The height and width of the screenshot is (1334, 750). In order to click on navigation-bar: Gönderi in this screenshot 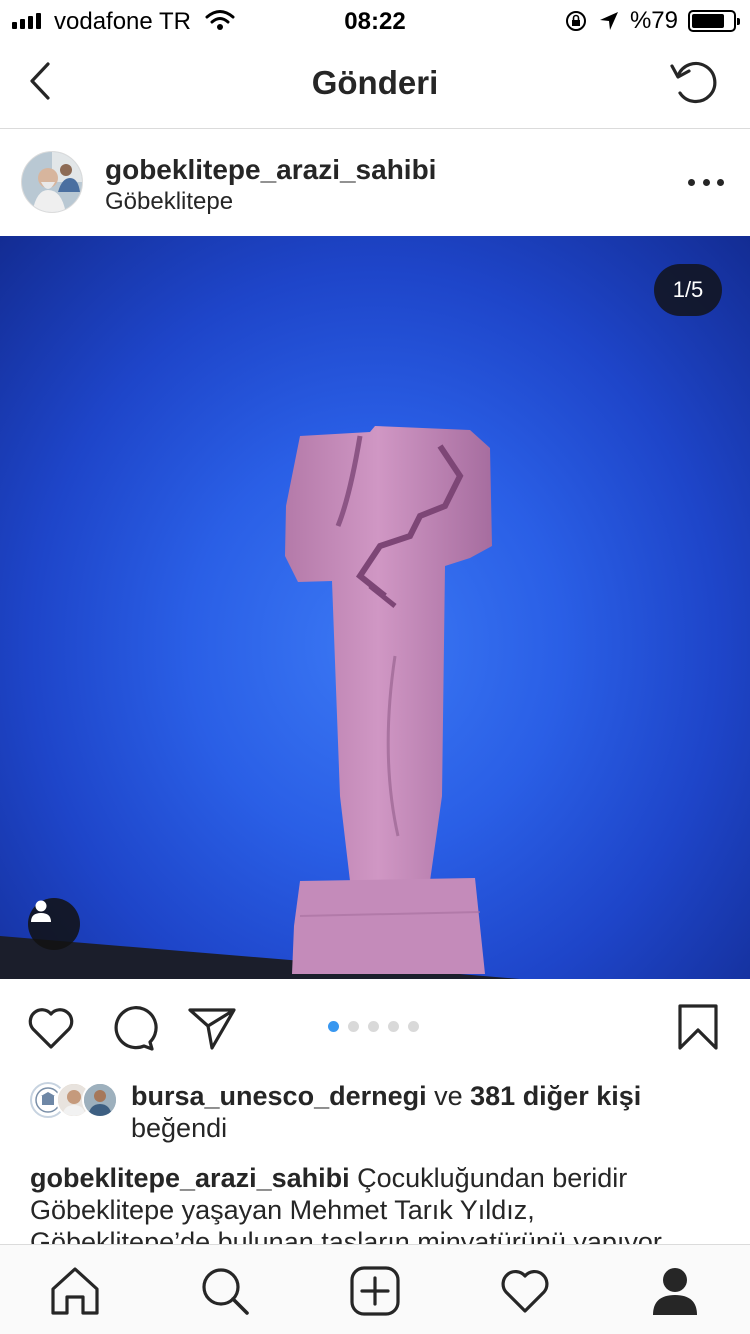, I will do `click(375, 84)`.